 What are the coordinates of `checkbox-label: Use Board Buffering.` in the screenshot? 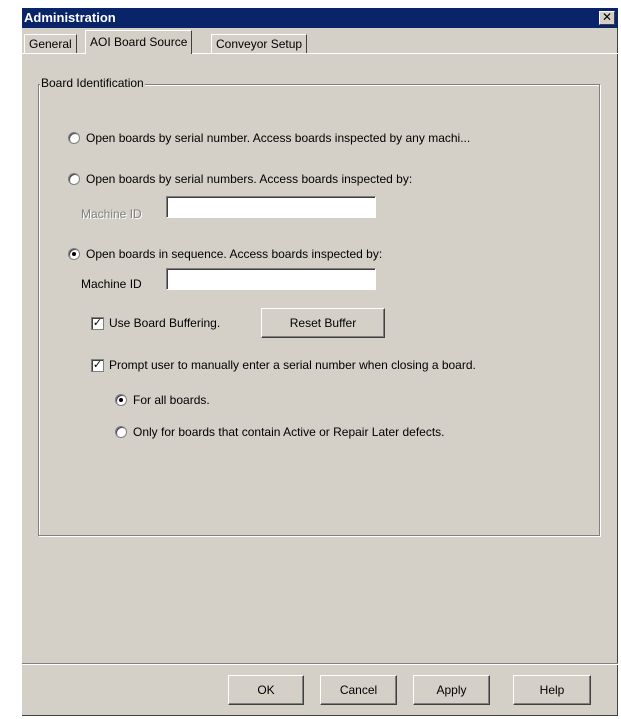 It's located at (165, 323).